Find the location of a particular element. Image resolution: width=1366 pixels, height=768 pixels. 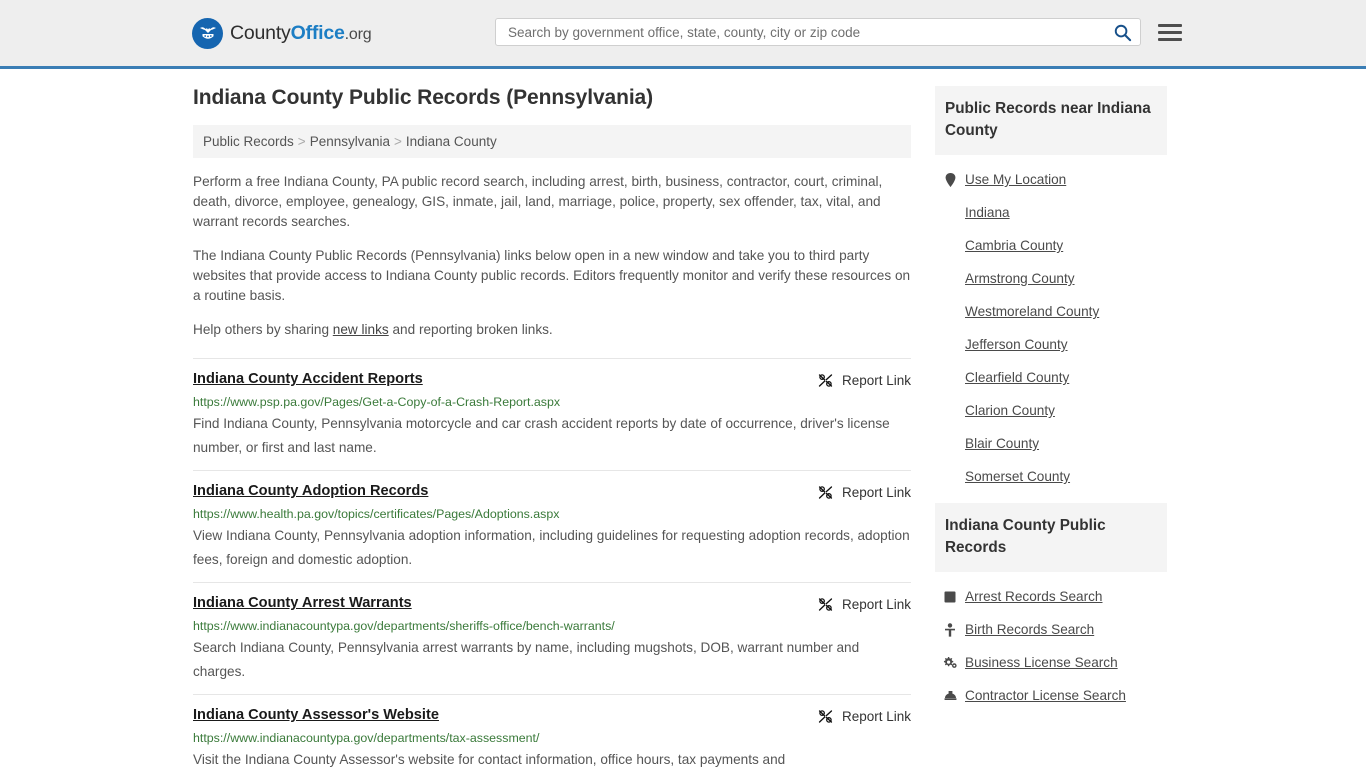

record-title-link: Indiana County Arrest Warrants is located at coordinates (302, 603).